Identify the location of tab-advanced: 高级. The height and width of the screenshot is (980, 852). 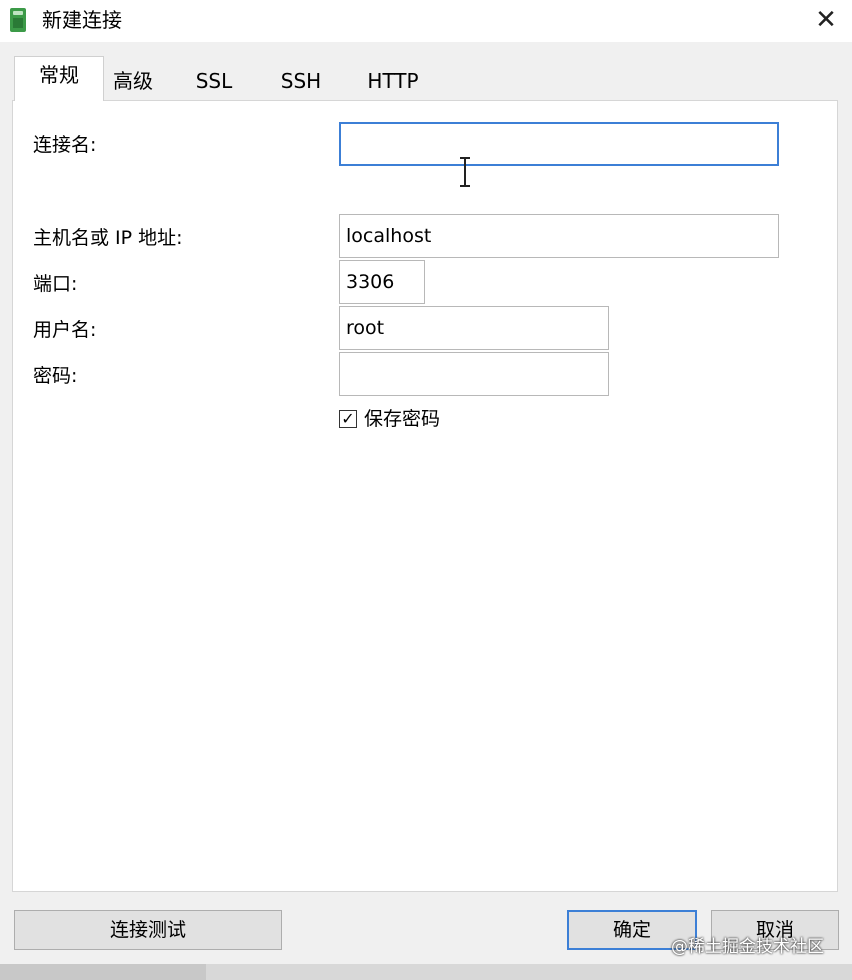
(133, 81).